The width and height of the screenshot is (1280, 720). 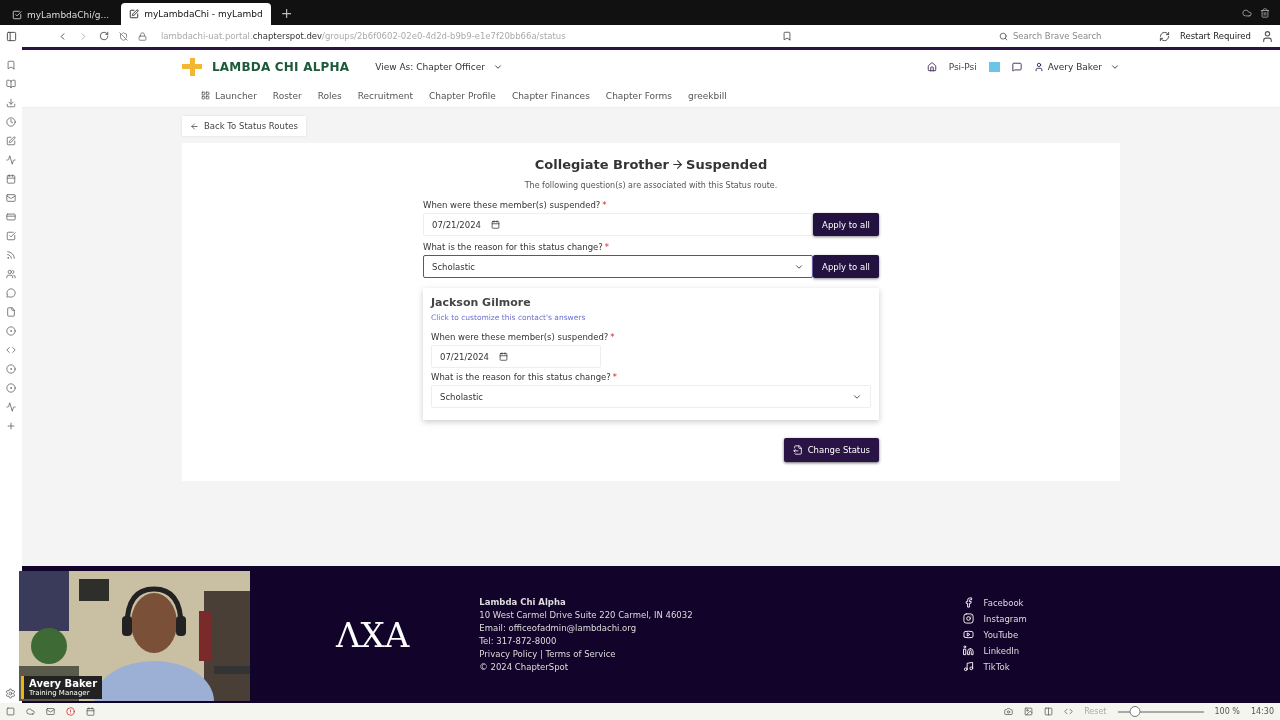 What do you see at coordinates (962, 67) in the screenshot?
I see `chapter-link: Psi-Psi` at bounding box center [962, 67].